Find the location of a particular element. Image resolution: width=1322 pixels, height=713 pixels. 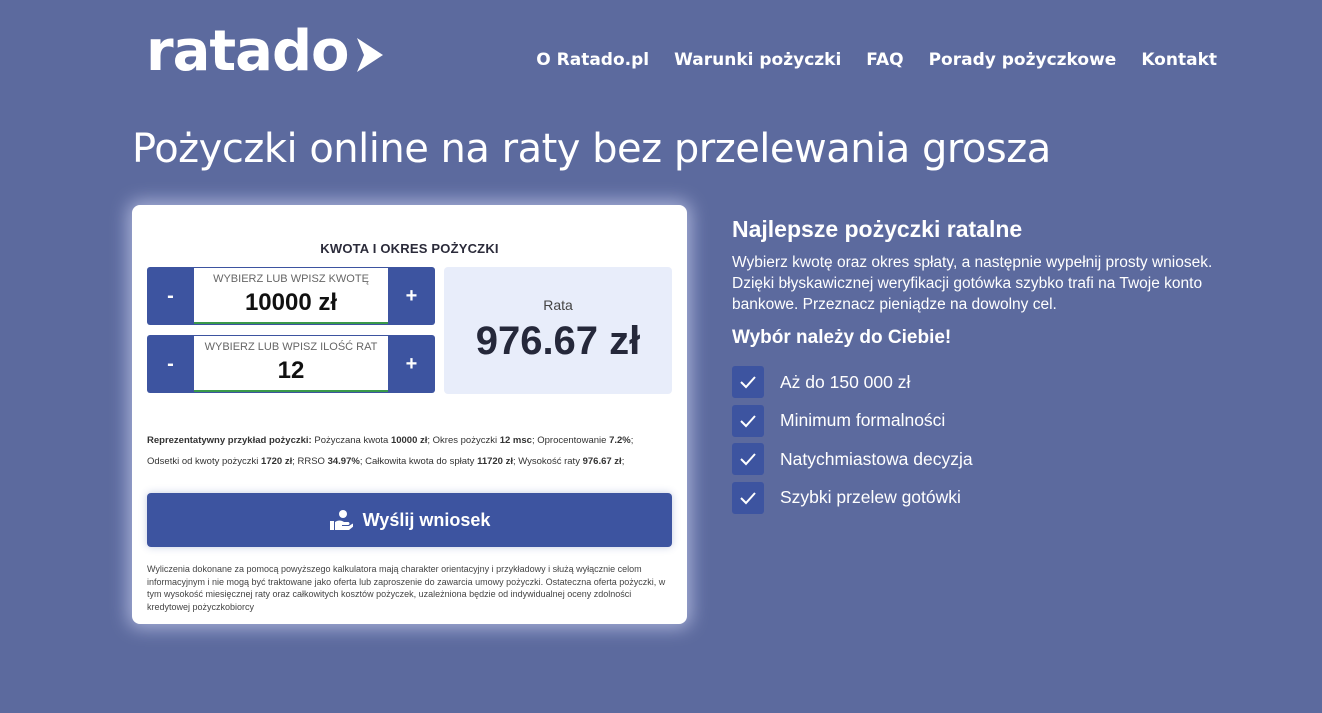

installments-label: WYBIERZ LUB WPISZ ILOŚĆ RAT is located at coordinates (291, 347).